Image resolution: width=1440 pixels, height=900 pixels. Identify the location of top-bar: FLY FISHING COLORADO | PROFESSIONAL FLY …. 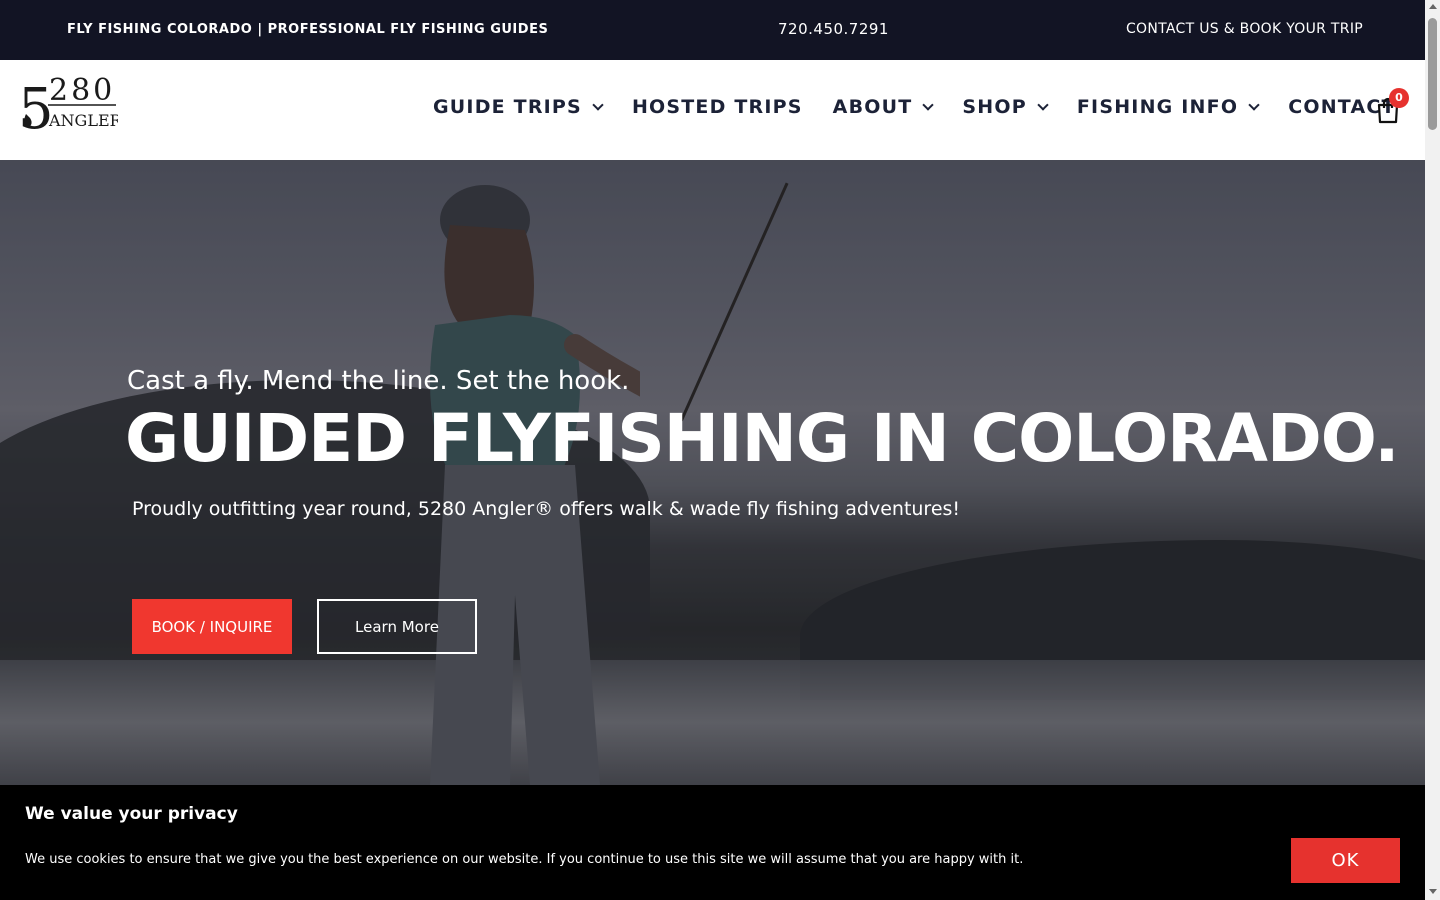
(712, 30).